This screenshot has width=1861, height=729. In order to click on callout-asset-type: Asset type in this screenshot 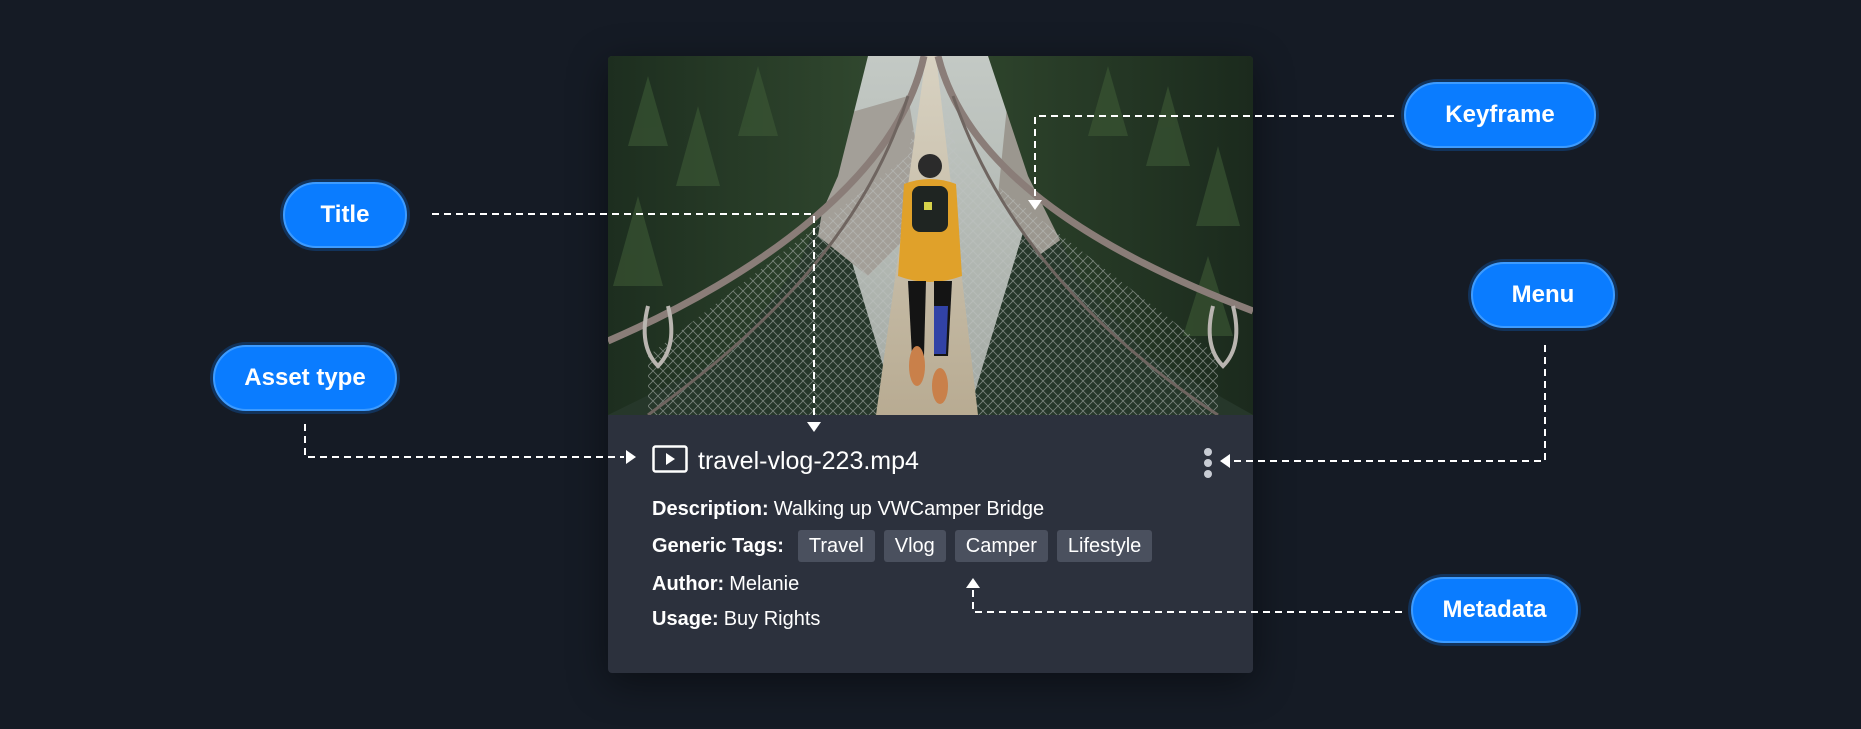, I will do `click(305, 378)`.